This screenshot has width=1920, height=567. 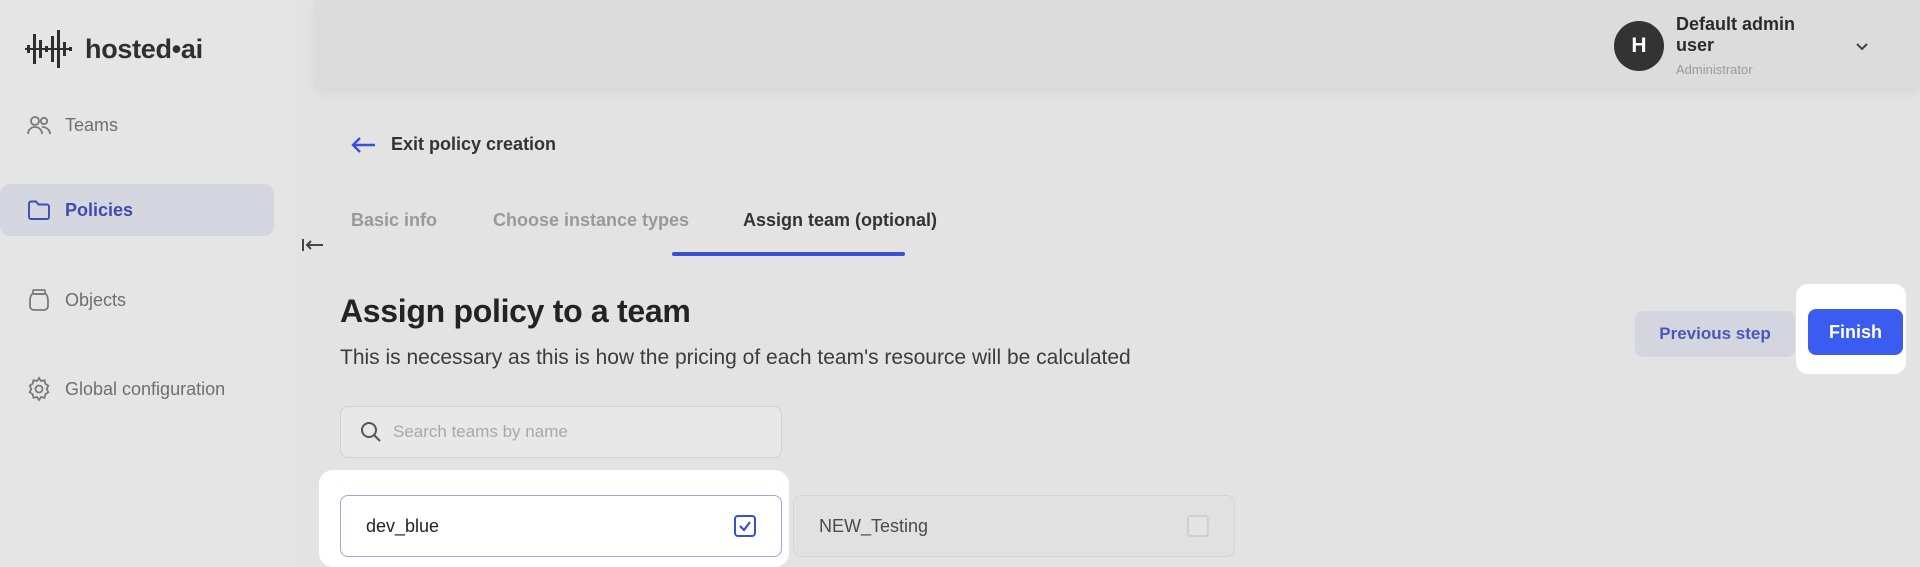 I want to click on users-icon, so click(x=39, y=125).